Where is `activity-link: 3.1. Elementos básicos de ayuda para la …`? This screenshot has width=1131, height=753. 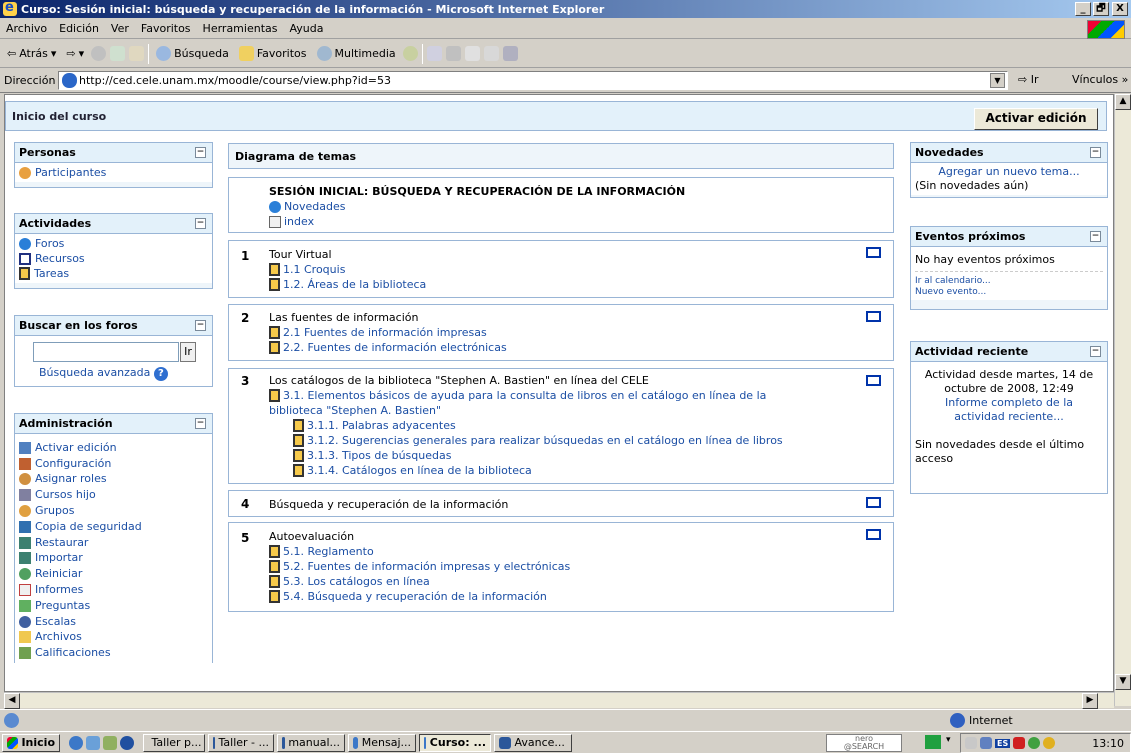
activity-link: 3.1. Elementos básicos de ayuda para la … is located at coordinates (524, 395).